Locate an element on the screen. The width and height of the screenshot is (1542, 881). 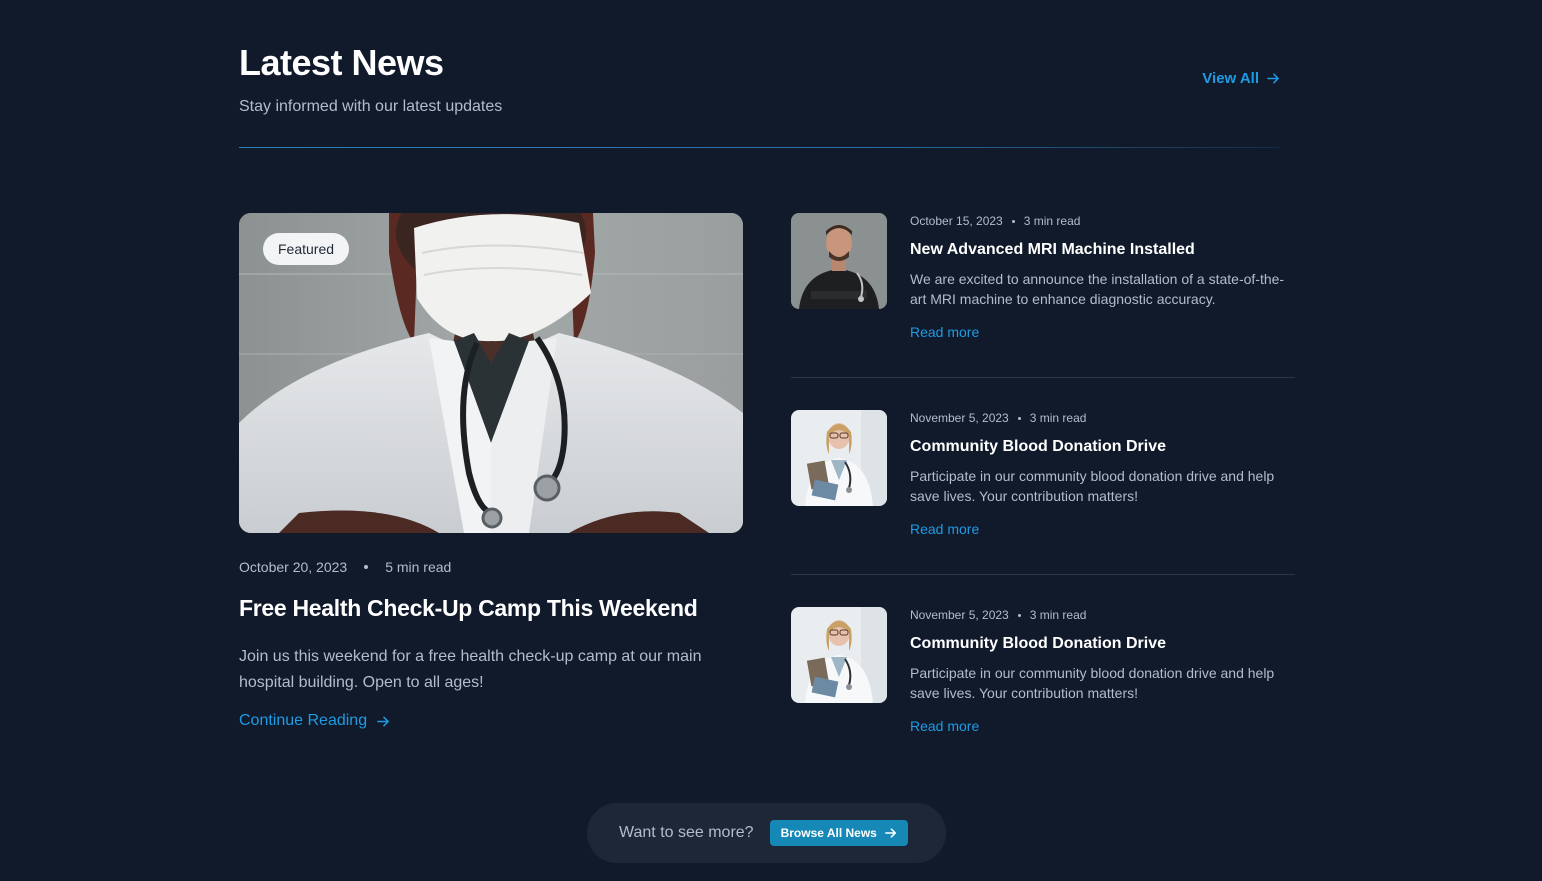
news-title: New Advanced MRI Machine Installed is located at coordinates (1102, 250).